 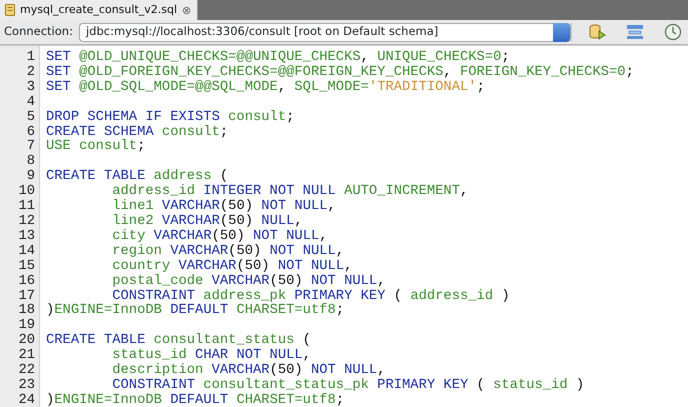 I want to click on table-icon, so click(x=635, y=32).